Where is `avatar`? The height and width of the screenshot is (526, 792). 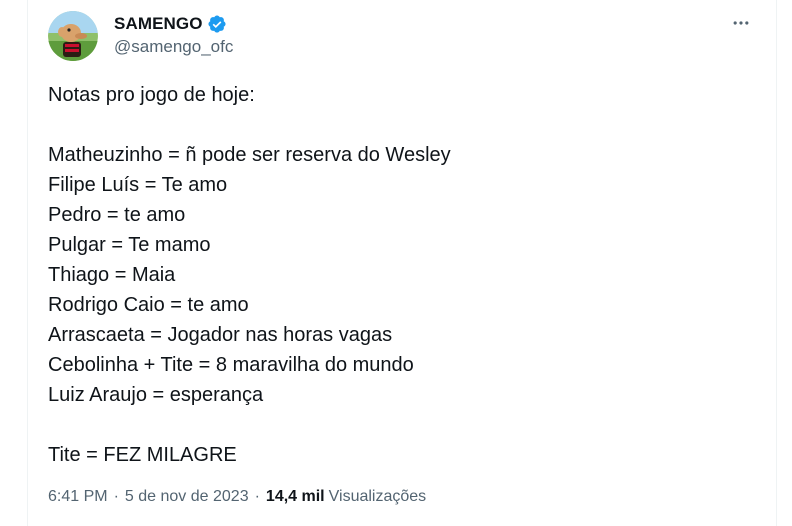 avatar is located at coordinates (73, 36).